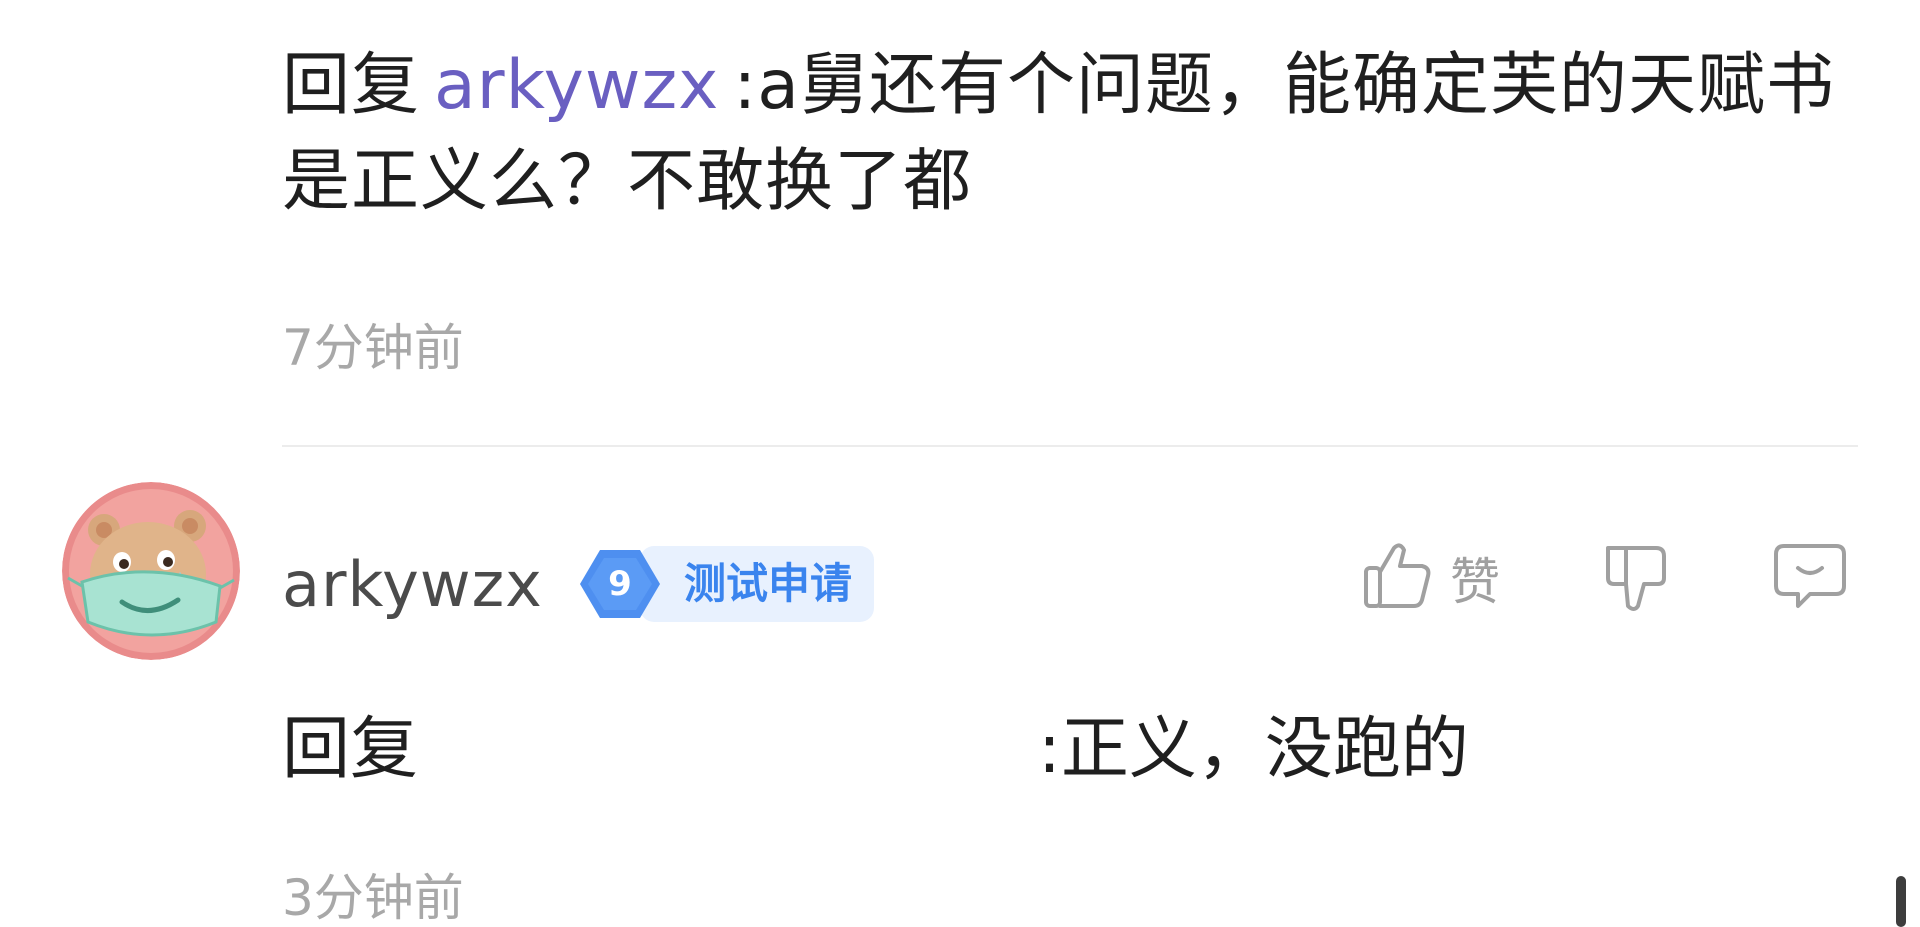 The image size is (1920, 927). I want to click on mention-link: arkywzx, so click(576, 85).